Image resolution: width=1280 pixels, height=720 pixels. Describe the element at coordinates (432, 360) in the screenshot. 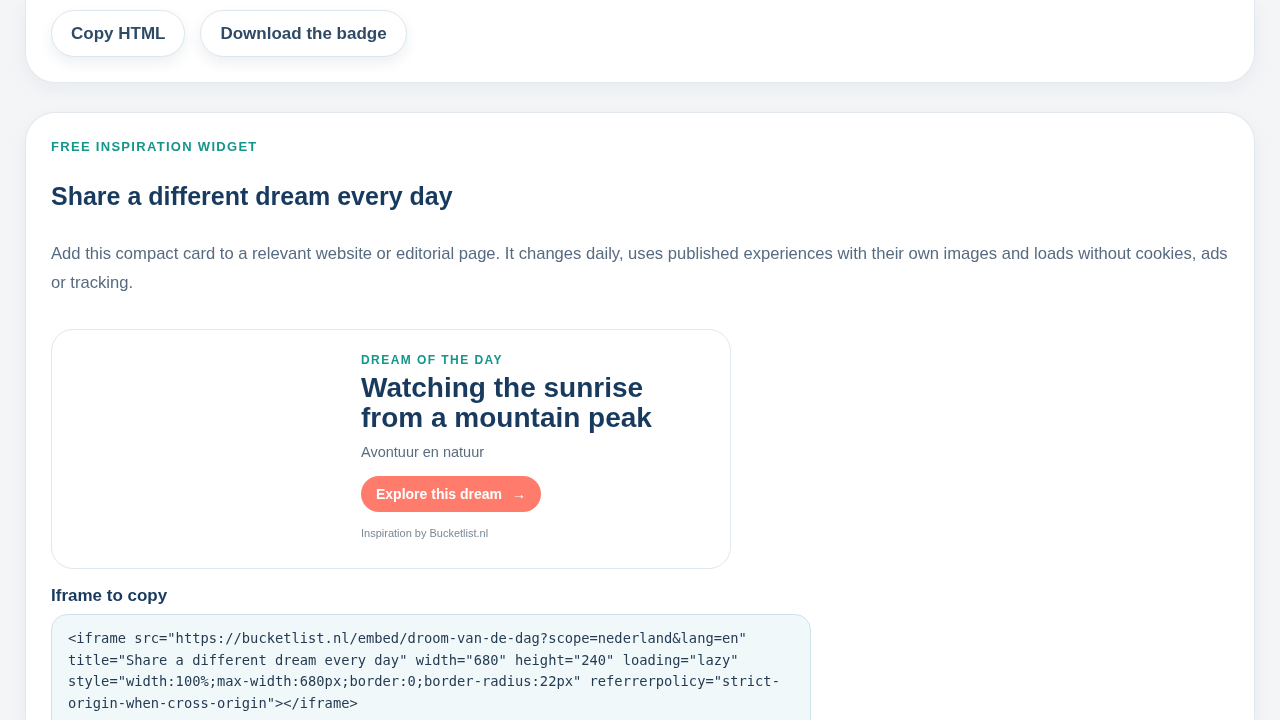

I see `preview-eyebrow: DREAM OF THE DAY` at that location.